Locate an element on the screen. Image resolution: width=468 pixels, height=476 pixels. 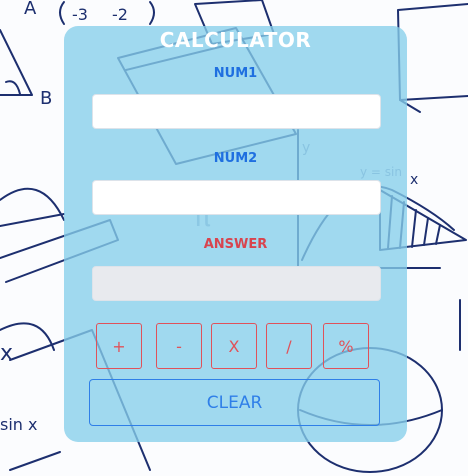
num1-input is located at coordinates (236, 111).